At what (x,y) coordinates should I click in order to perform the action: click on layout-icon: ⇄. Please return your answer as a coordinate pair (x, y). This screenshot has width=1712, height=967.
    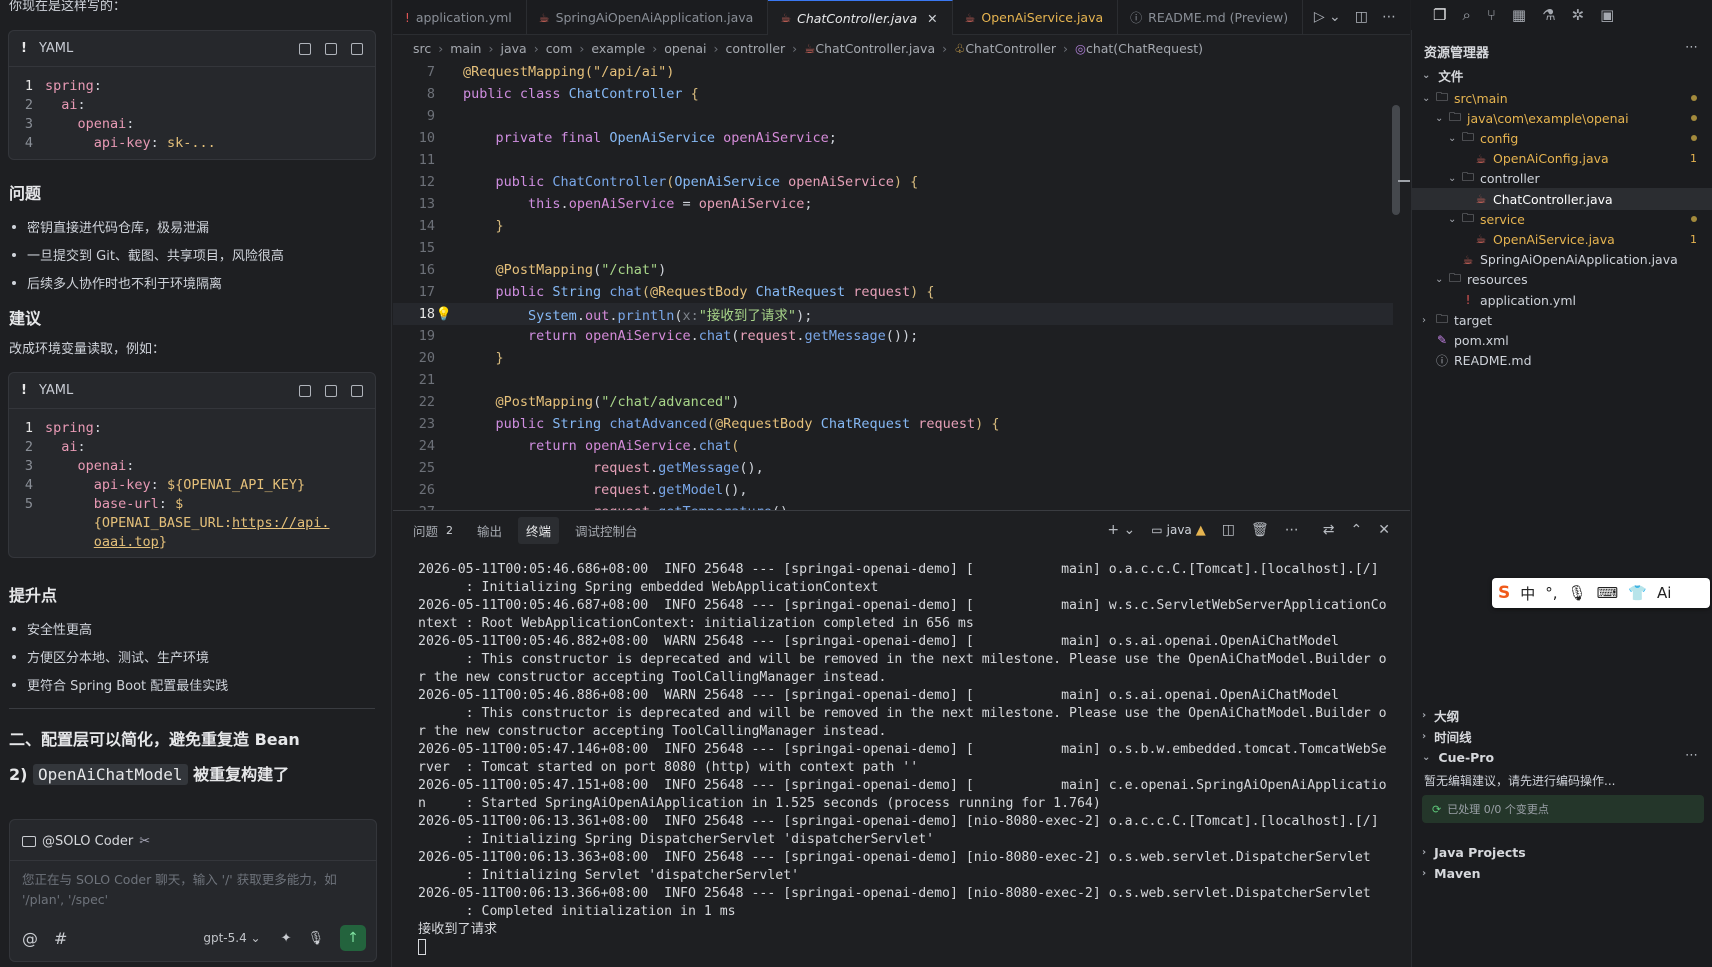
    Looking at the image, I should click on (1329, 530).